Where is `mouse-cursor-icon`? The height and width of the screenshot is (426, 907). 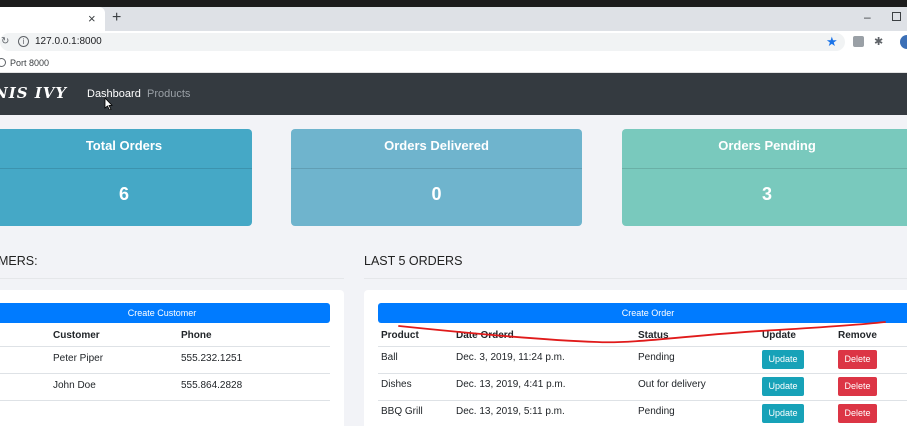 mouse-cursor-icon is located at coordinates (108, 104).